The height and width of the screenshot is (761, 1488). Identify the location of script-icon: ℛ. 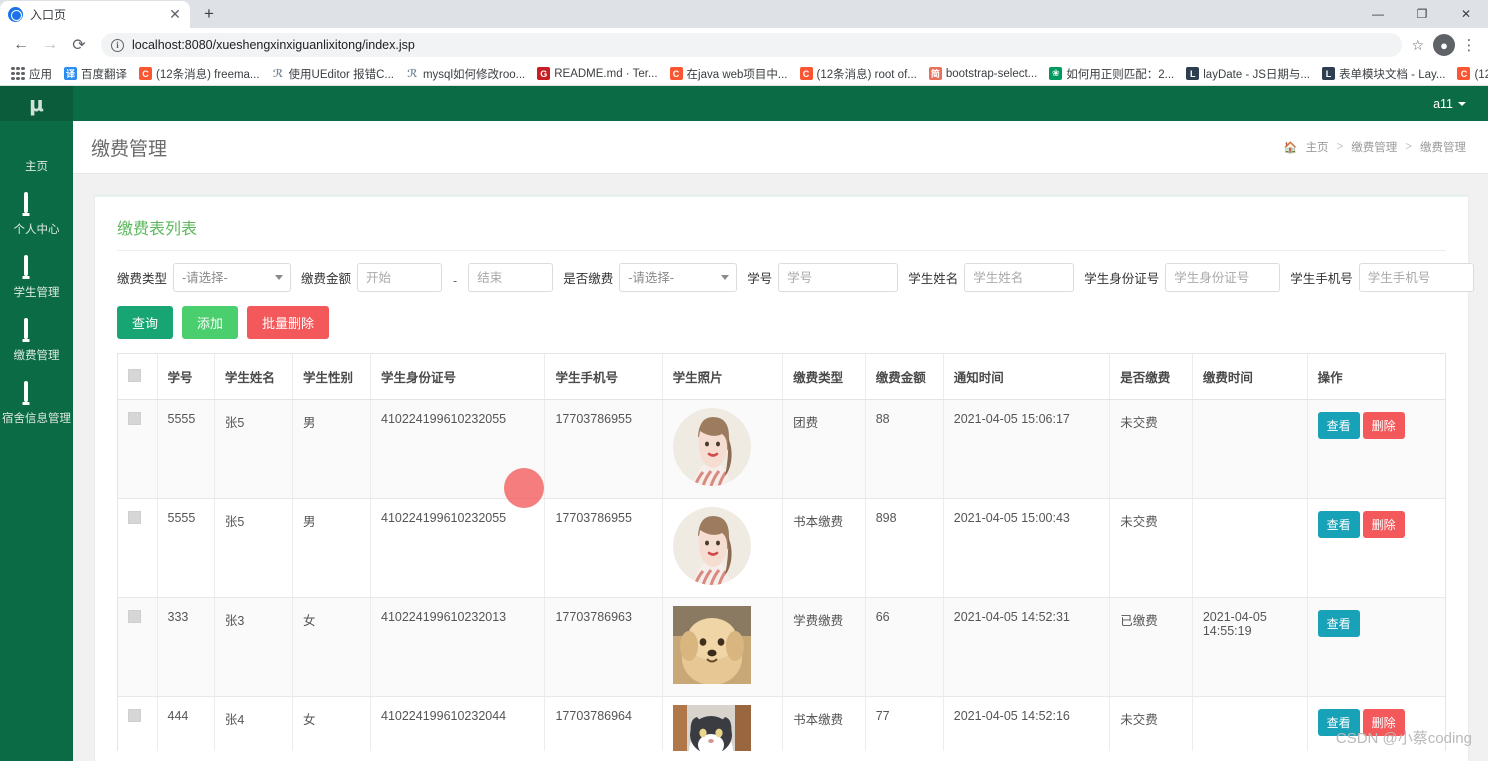
(278, 74).